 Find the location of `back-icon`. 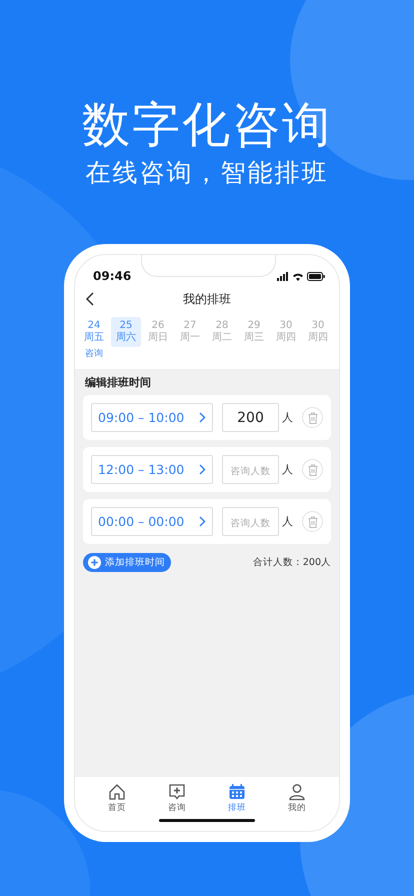

back-icon is located at coordinates (90, 299).